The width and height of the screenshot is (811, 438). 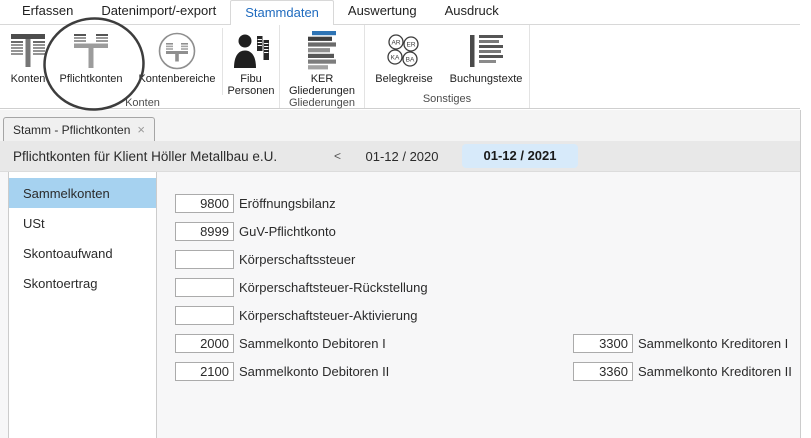 I want to click on field-row: Sammelkonto Debitoren II, so click(x=282, y=371).